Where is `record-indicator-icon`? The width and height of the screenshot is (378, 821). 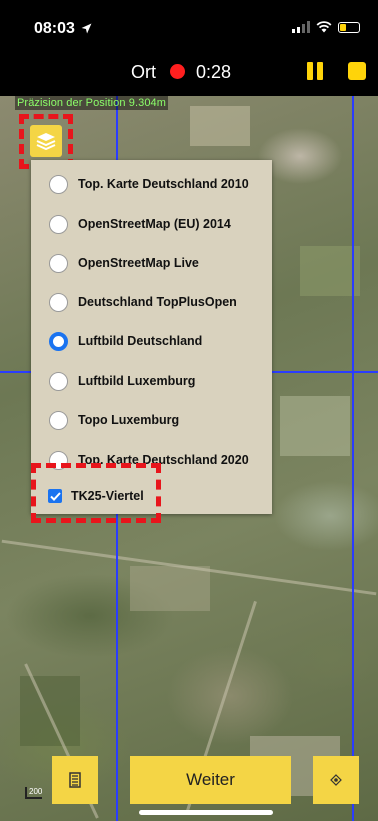
record-indicator-icon is located at coordinates (177, 71).